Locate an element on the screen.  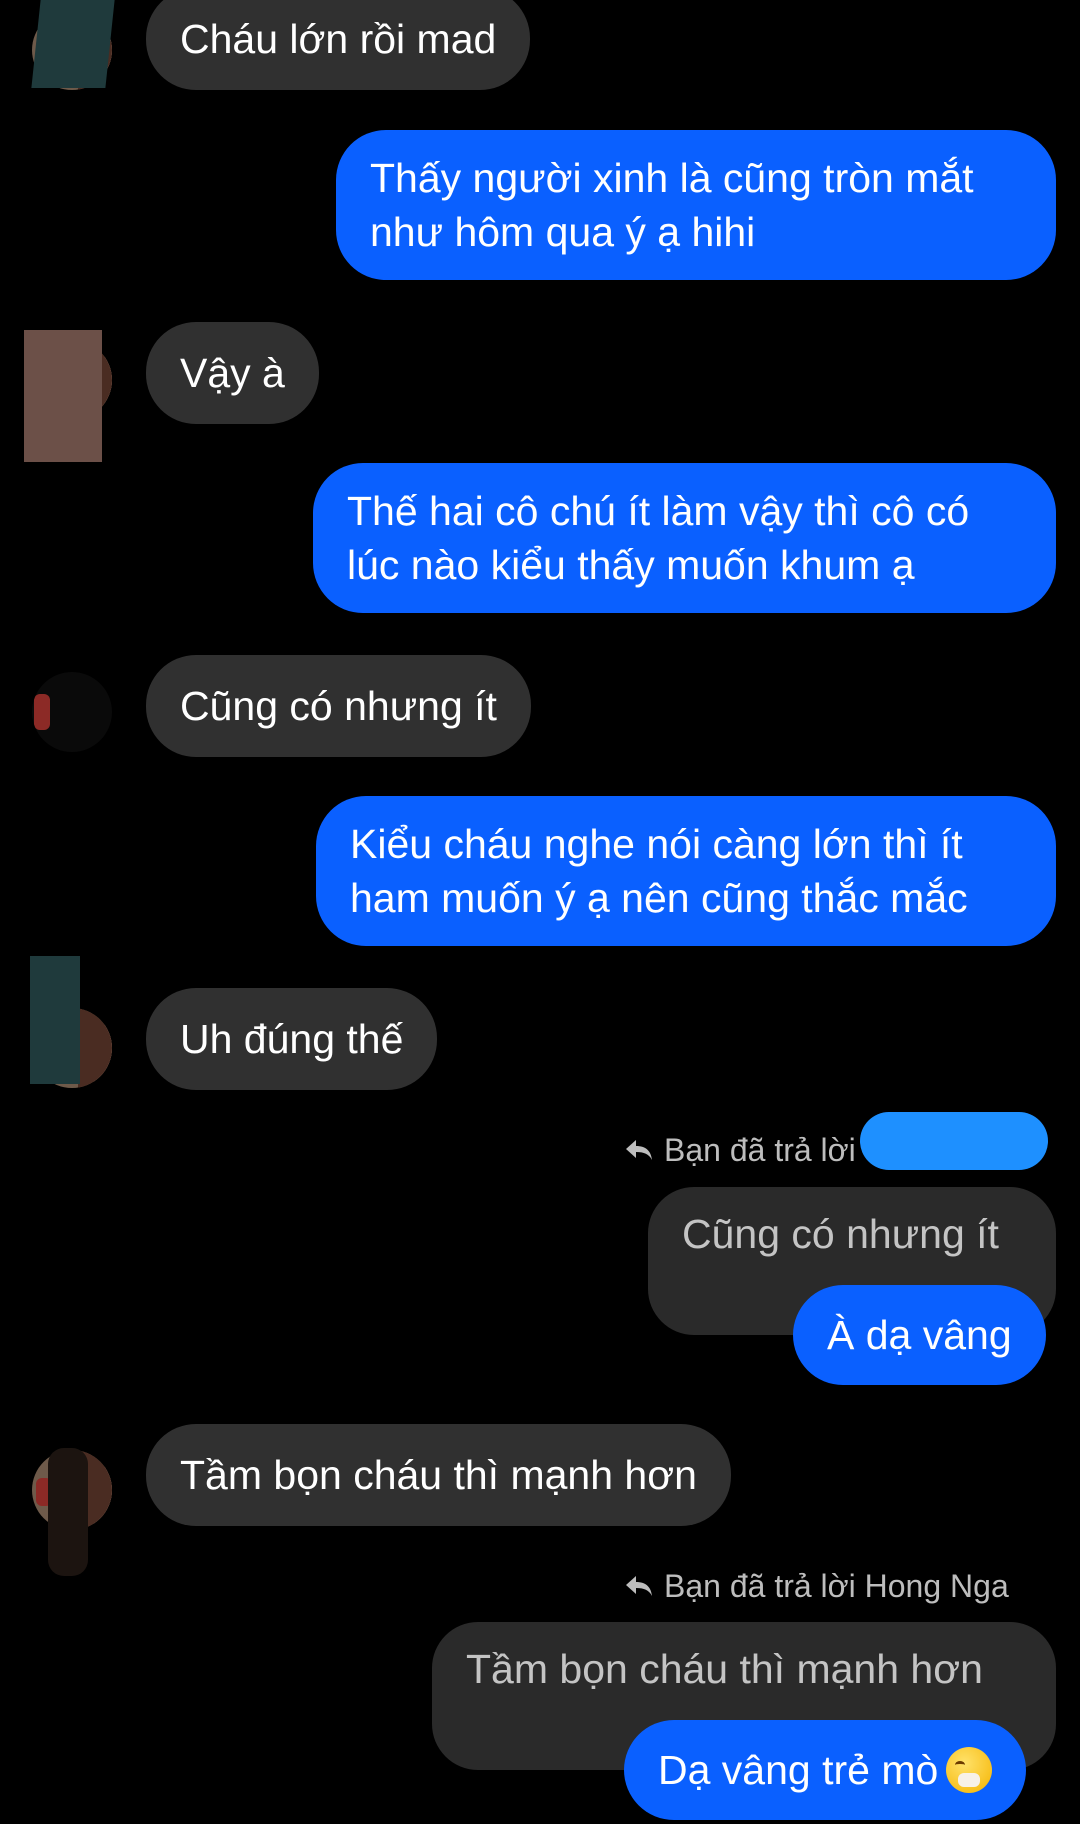
incoming-message: Cũng có nhưng ít is located at coordinates (338, 706).